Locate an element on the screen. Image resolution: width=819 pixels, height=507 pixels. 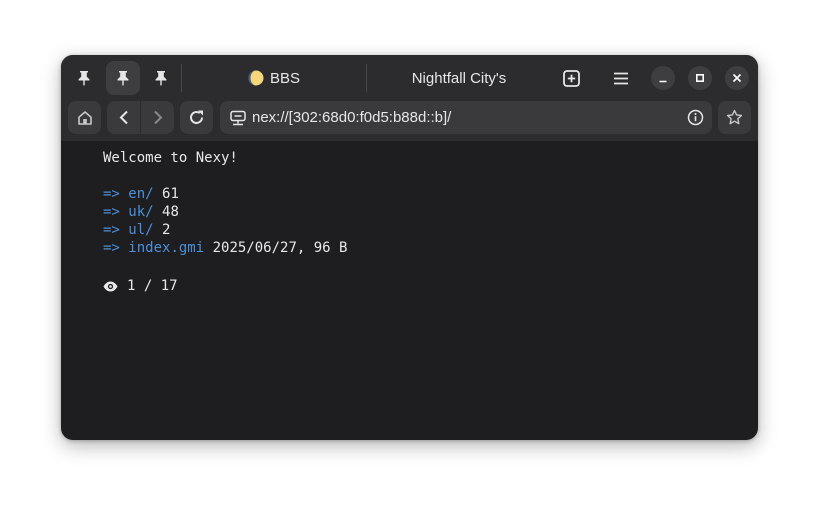
new-tab-icon is located at coordinates (571, 78).